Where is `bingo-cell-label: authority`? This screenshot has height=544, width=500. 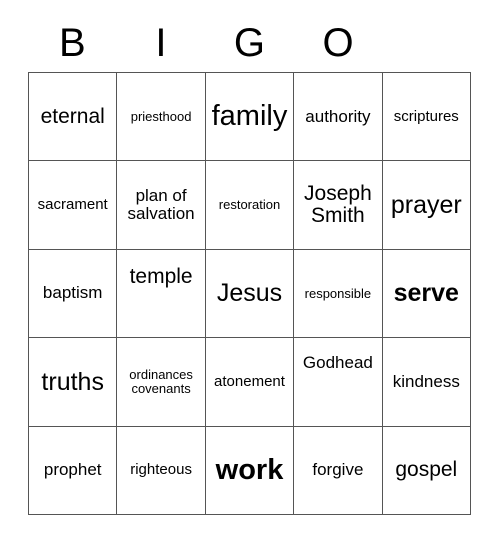
bingo-cell-label: authority is located at coordinates (338, 116).